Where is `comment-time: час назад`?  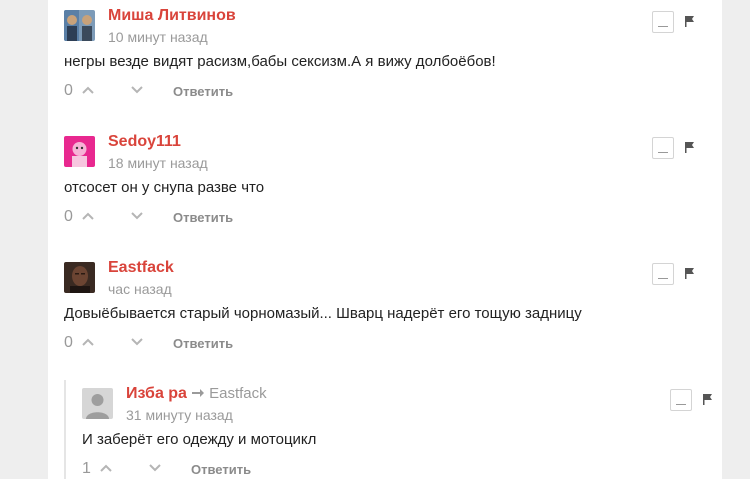 comment-time: час назад is located at coordinates (140, 289).